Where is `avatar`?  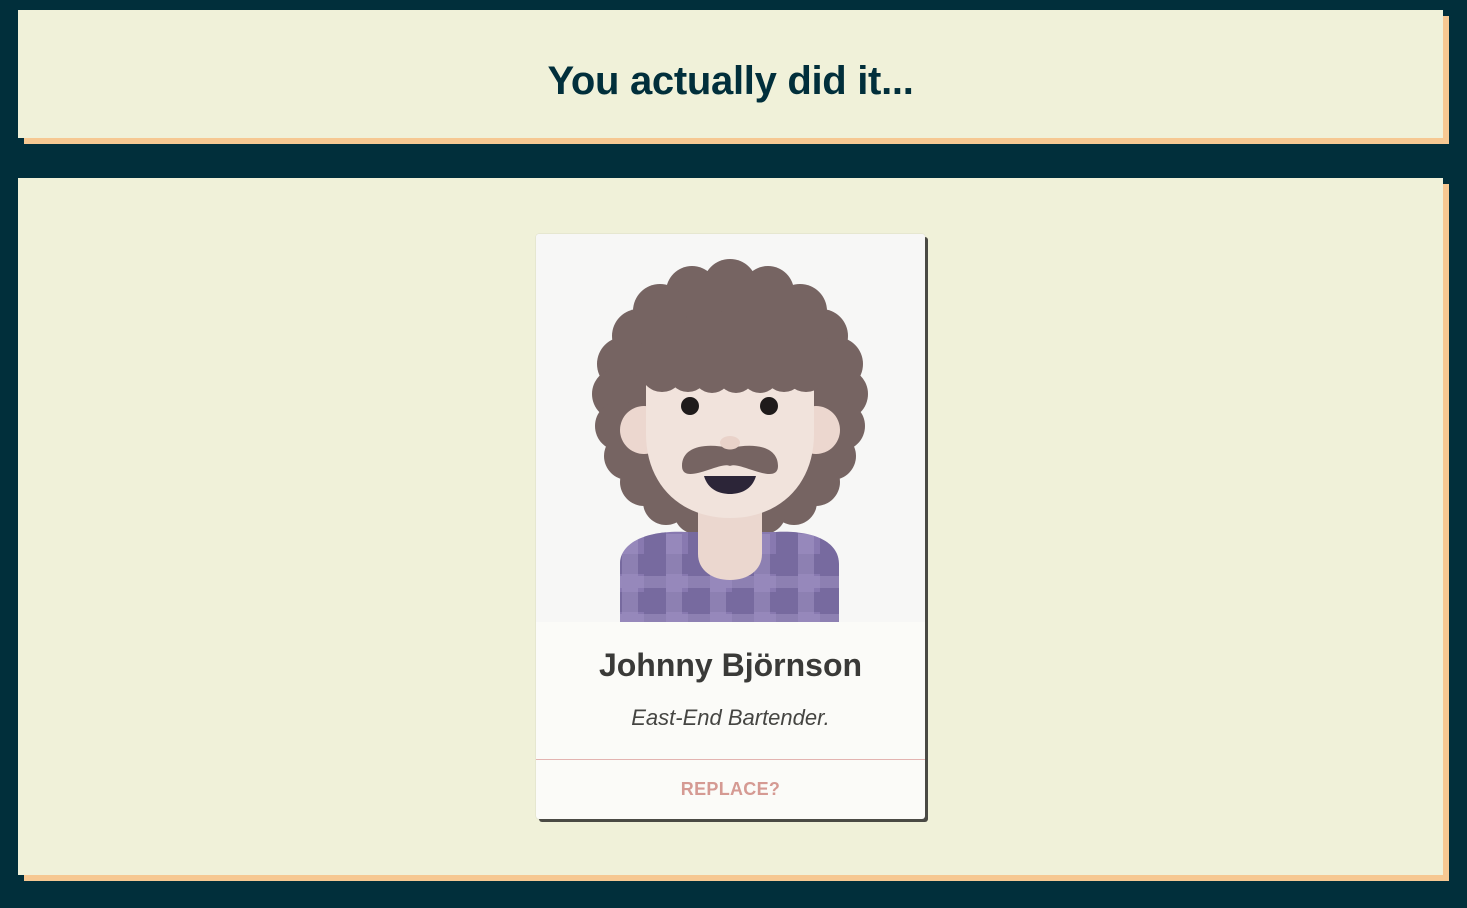 avatar is located at coordinates (730, 428).